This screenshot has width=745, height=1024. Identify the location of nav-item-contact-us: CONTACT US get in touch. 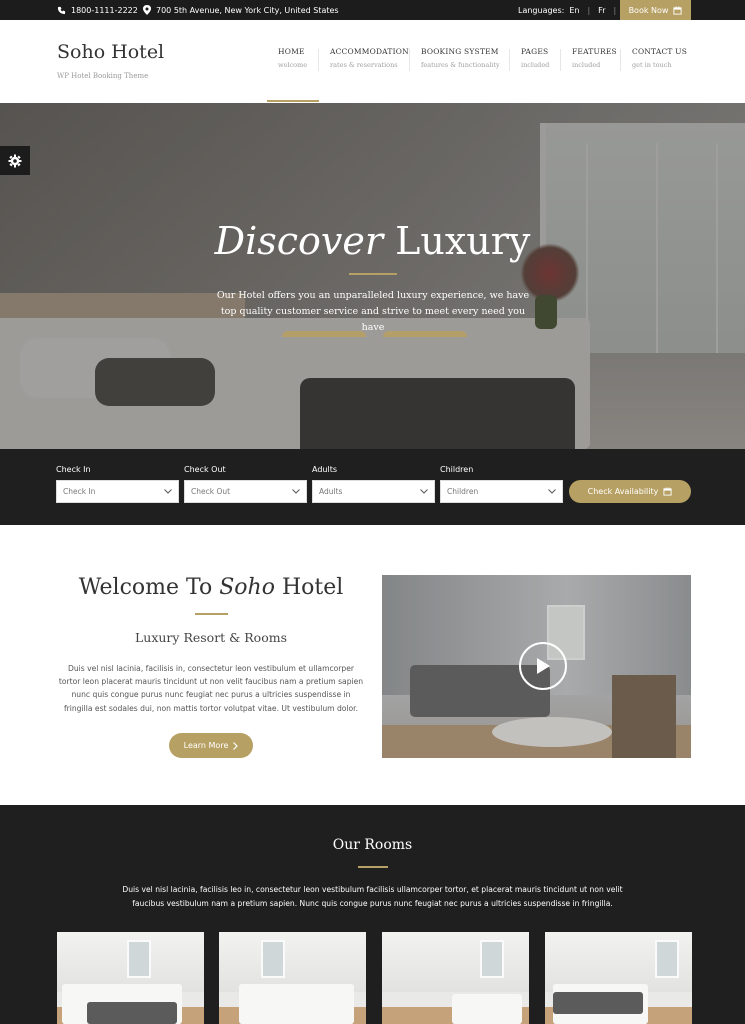
(659, 62).